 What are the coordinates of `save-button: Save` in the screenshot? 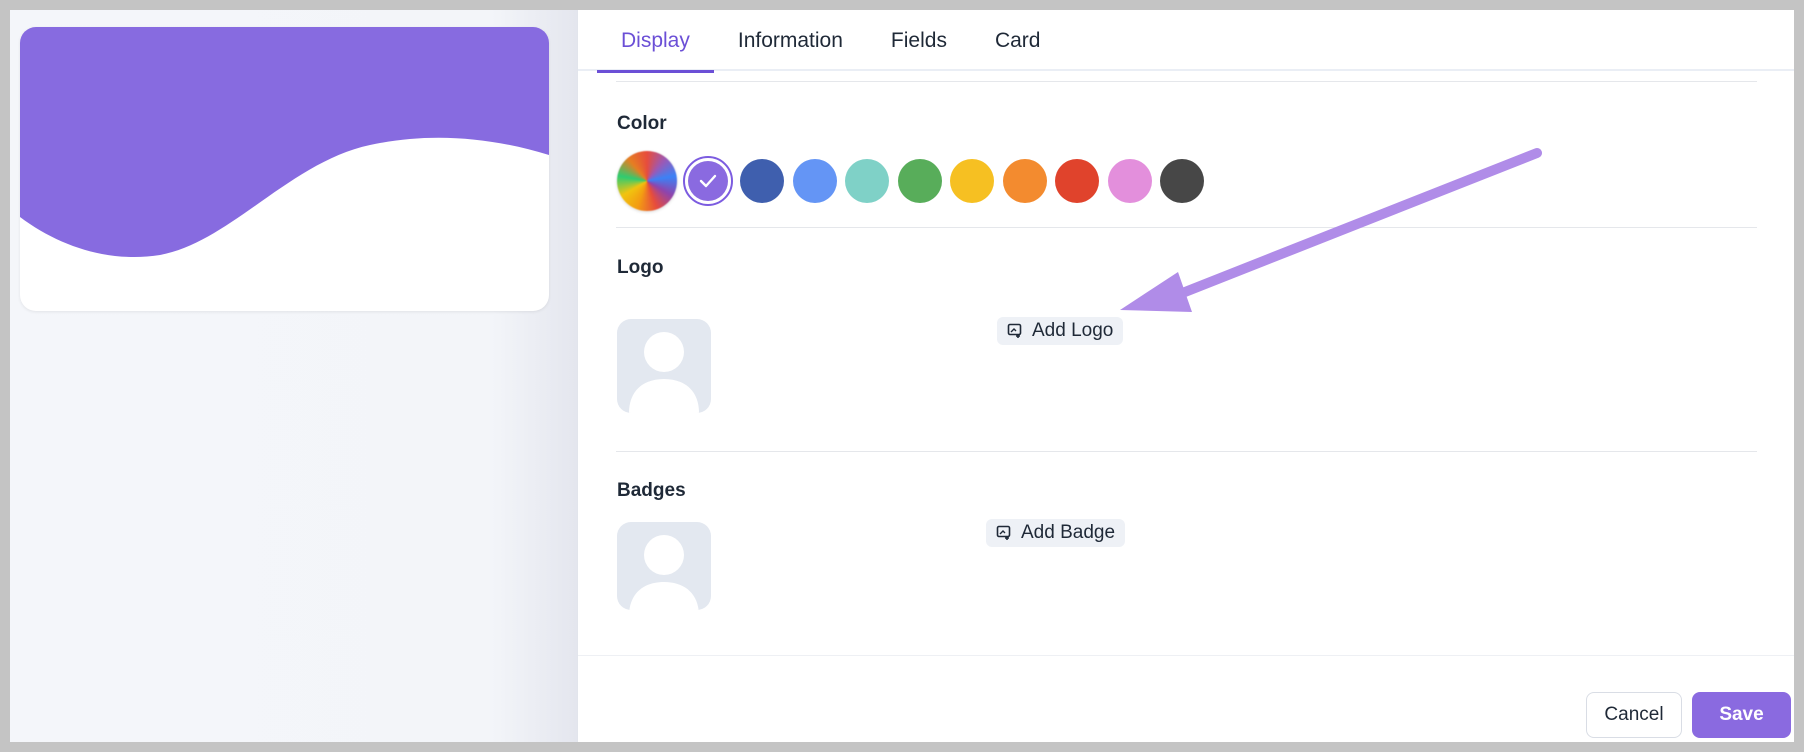 It's located at (1741, 715).